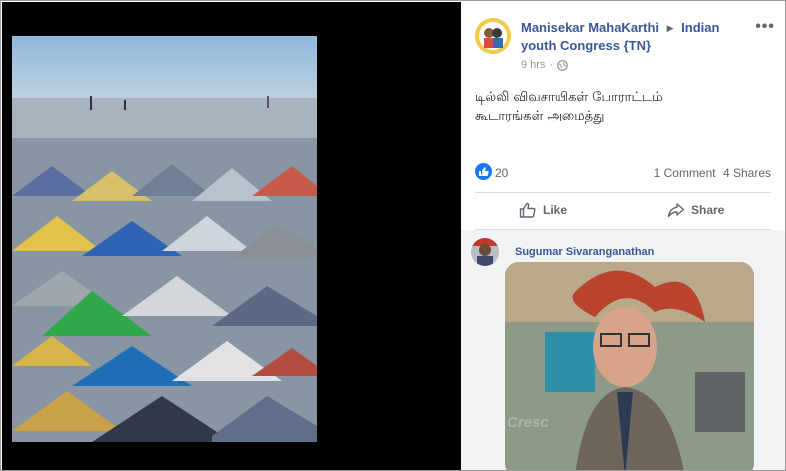  Describe the element at coordinates (765, 27) in the screenshot. I see `more-options-icon: •••` at that location.